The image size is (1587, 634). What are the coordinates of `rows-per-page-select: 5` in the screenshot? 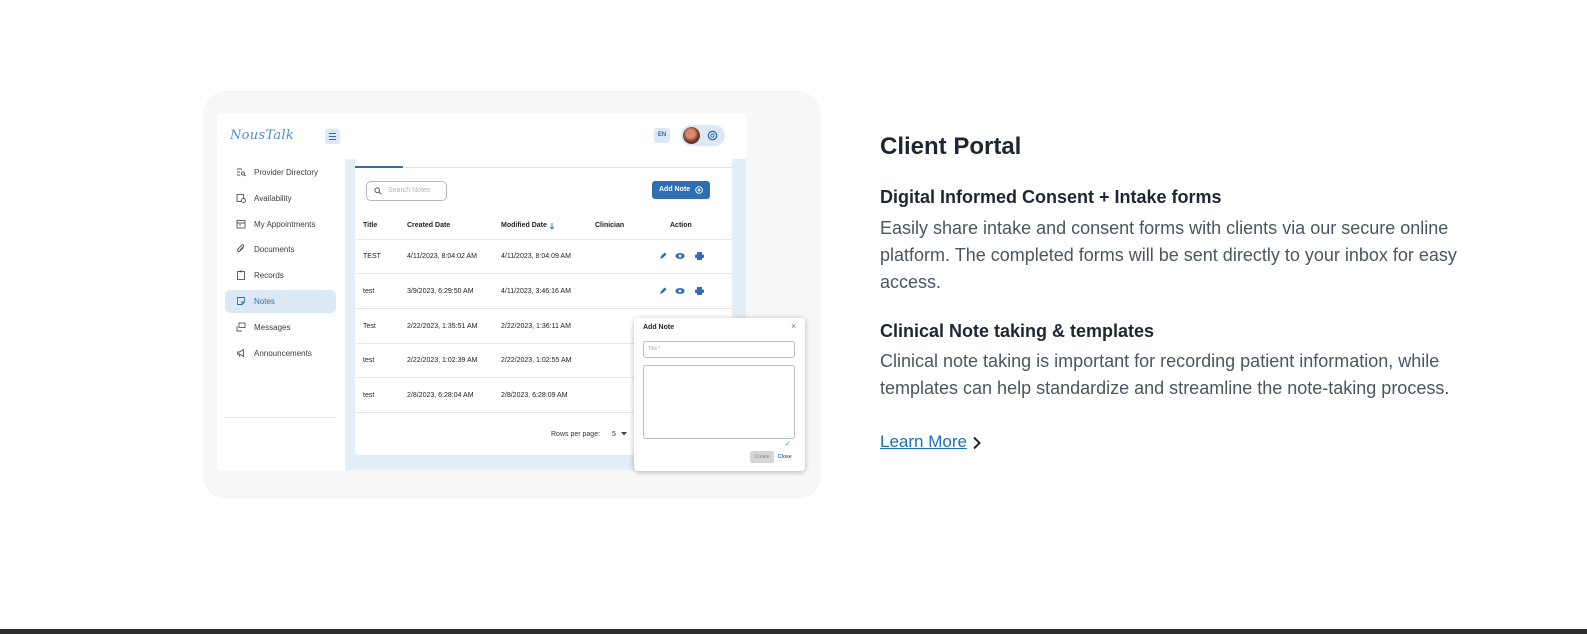 It's located at (619, 434).